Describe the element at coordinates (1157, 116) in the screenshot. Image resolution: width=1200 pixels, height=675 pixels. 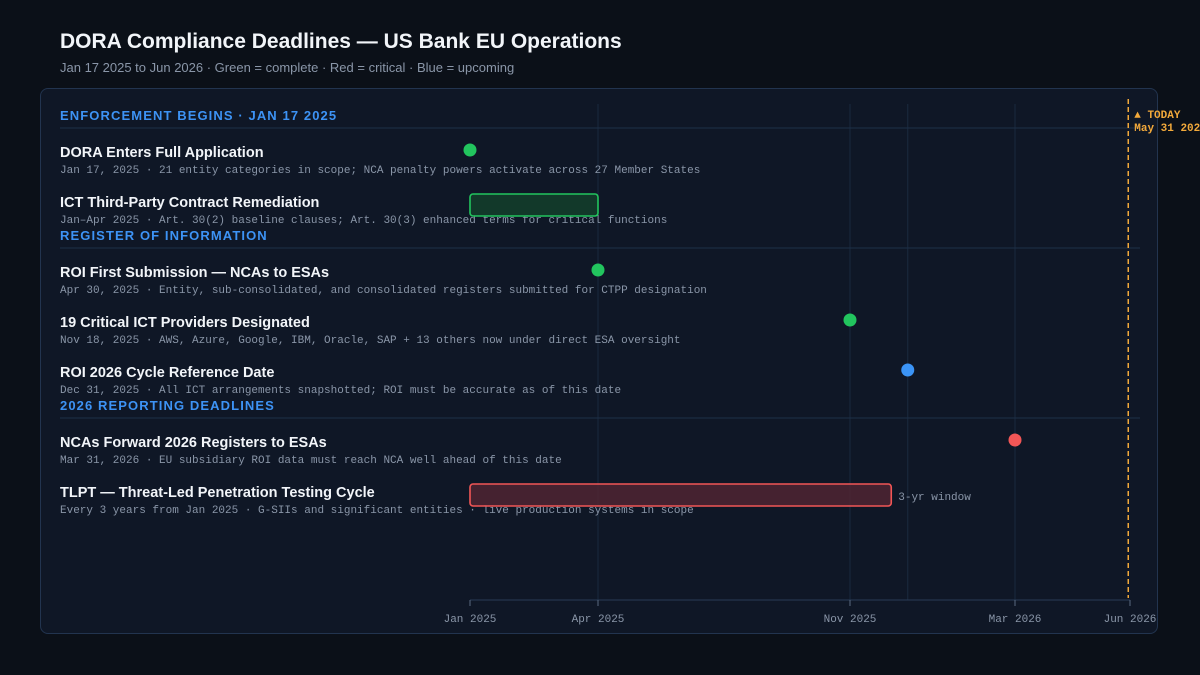
I see `today-label: ▲ TODAY` at that location.